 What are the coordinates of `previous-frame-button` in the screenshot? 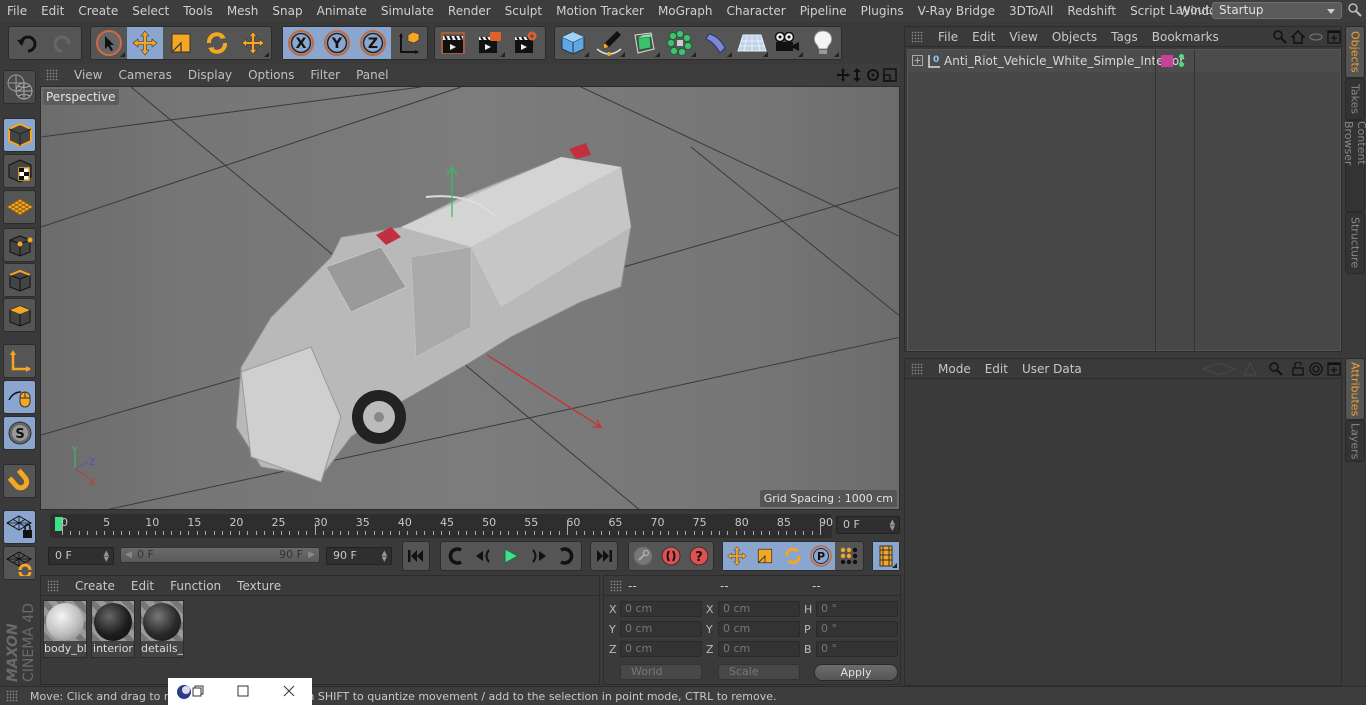 It's located at (483, 556).